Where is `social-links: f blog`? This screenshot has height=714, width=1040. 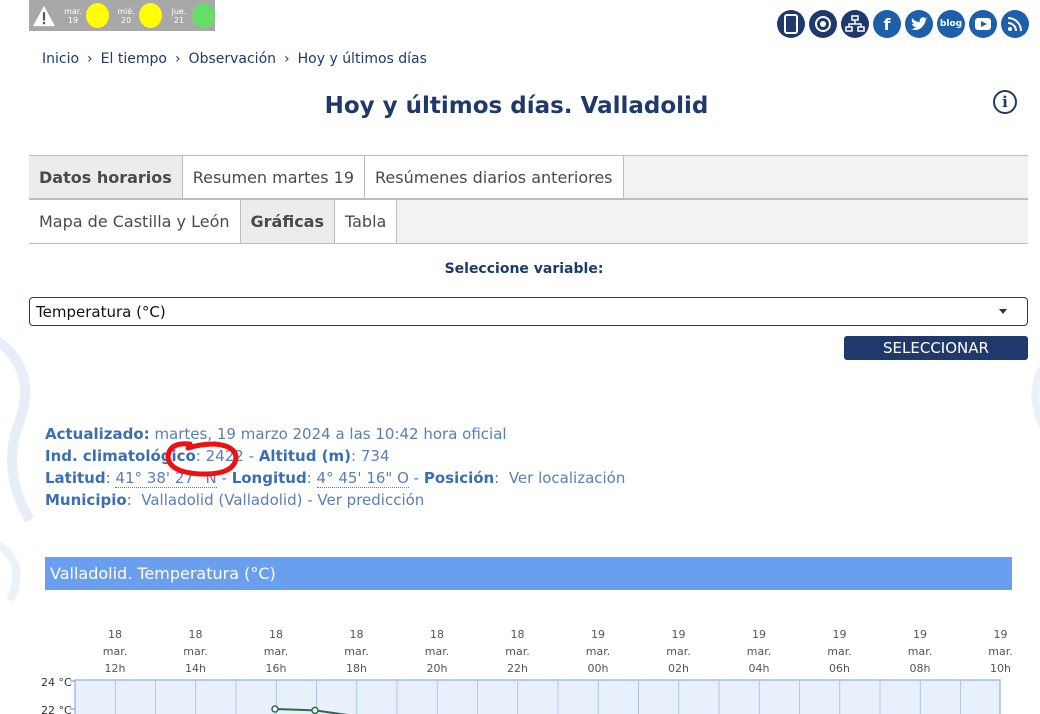 social-links: f blog is located at coordinates (903, 24).